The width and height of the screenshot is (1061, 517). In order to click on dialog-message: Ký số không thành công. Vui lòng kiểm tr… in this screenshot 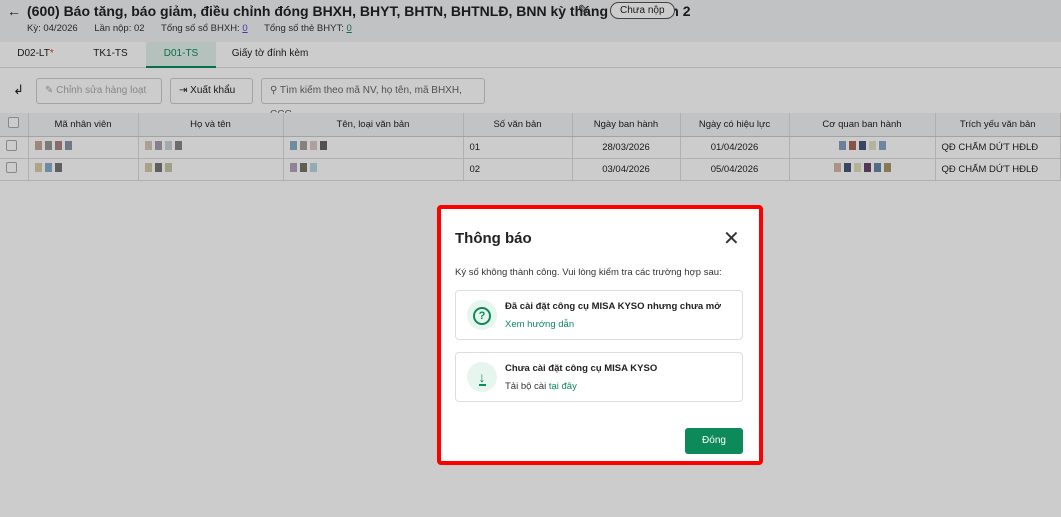, I will do `click(588, 272)`.